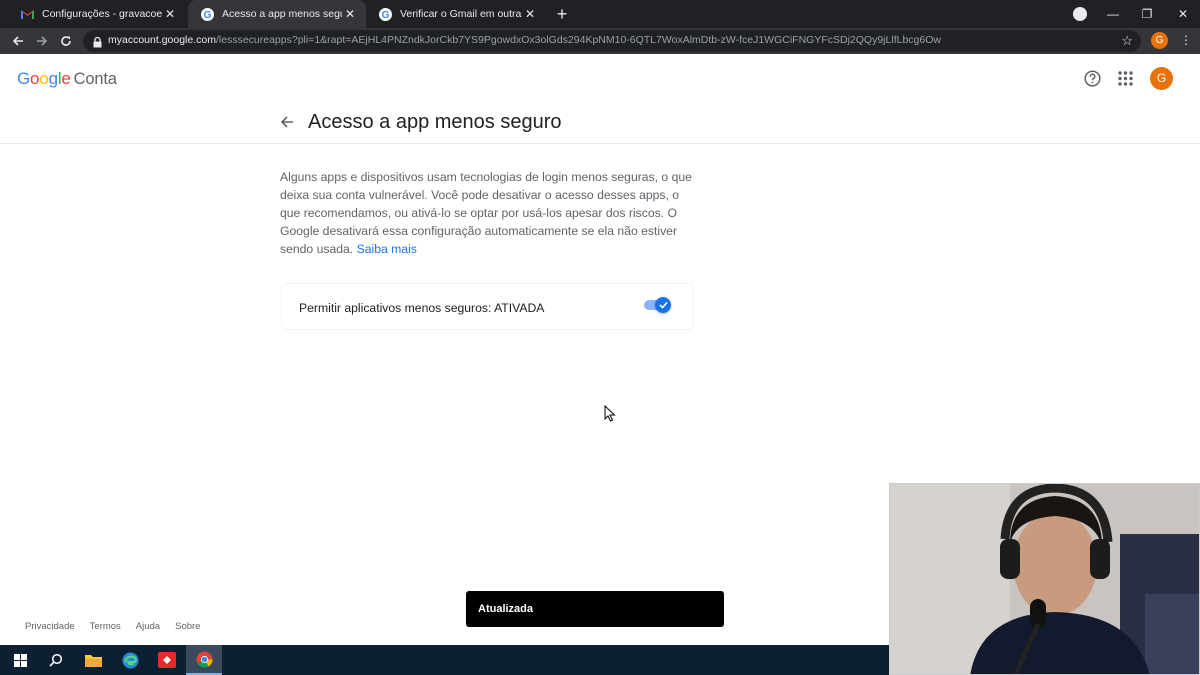 This screenshot has width=1200, height=675. What do you see at coordinates (93, 660) in the screenshot?
I see `file-explorer-icon` at bounding box center [93, 660].